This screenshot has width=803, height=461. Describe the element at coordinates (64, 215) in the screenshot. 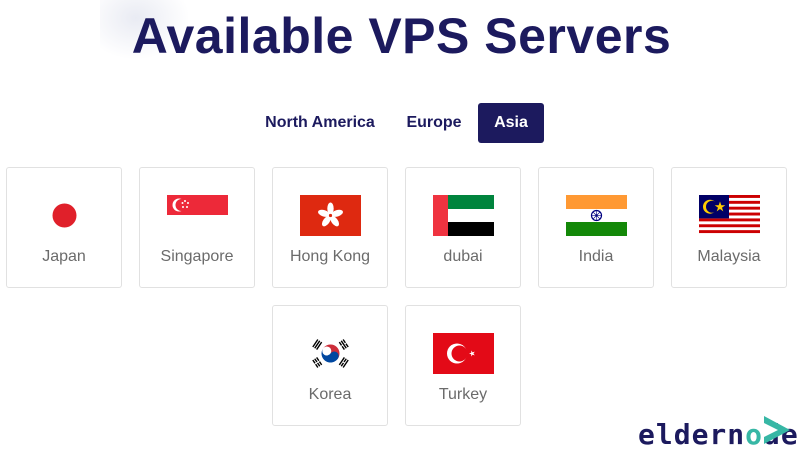

I see `japan-flag-icon` at that location.